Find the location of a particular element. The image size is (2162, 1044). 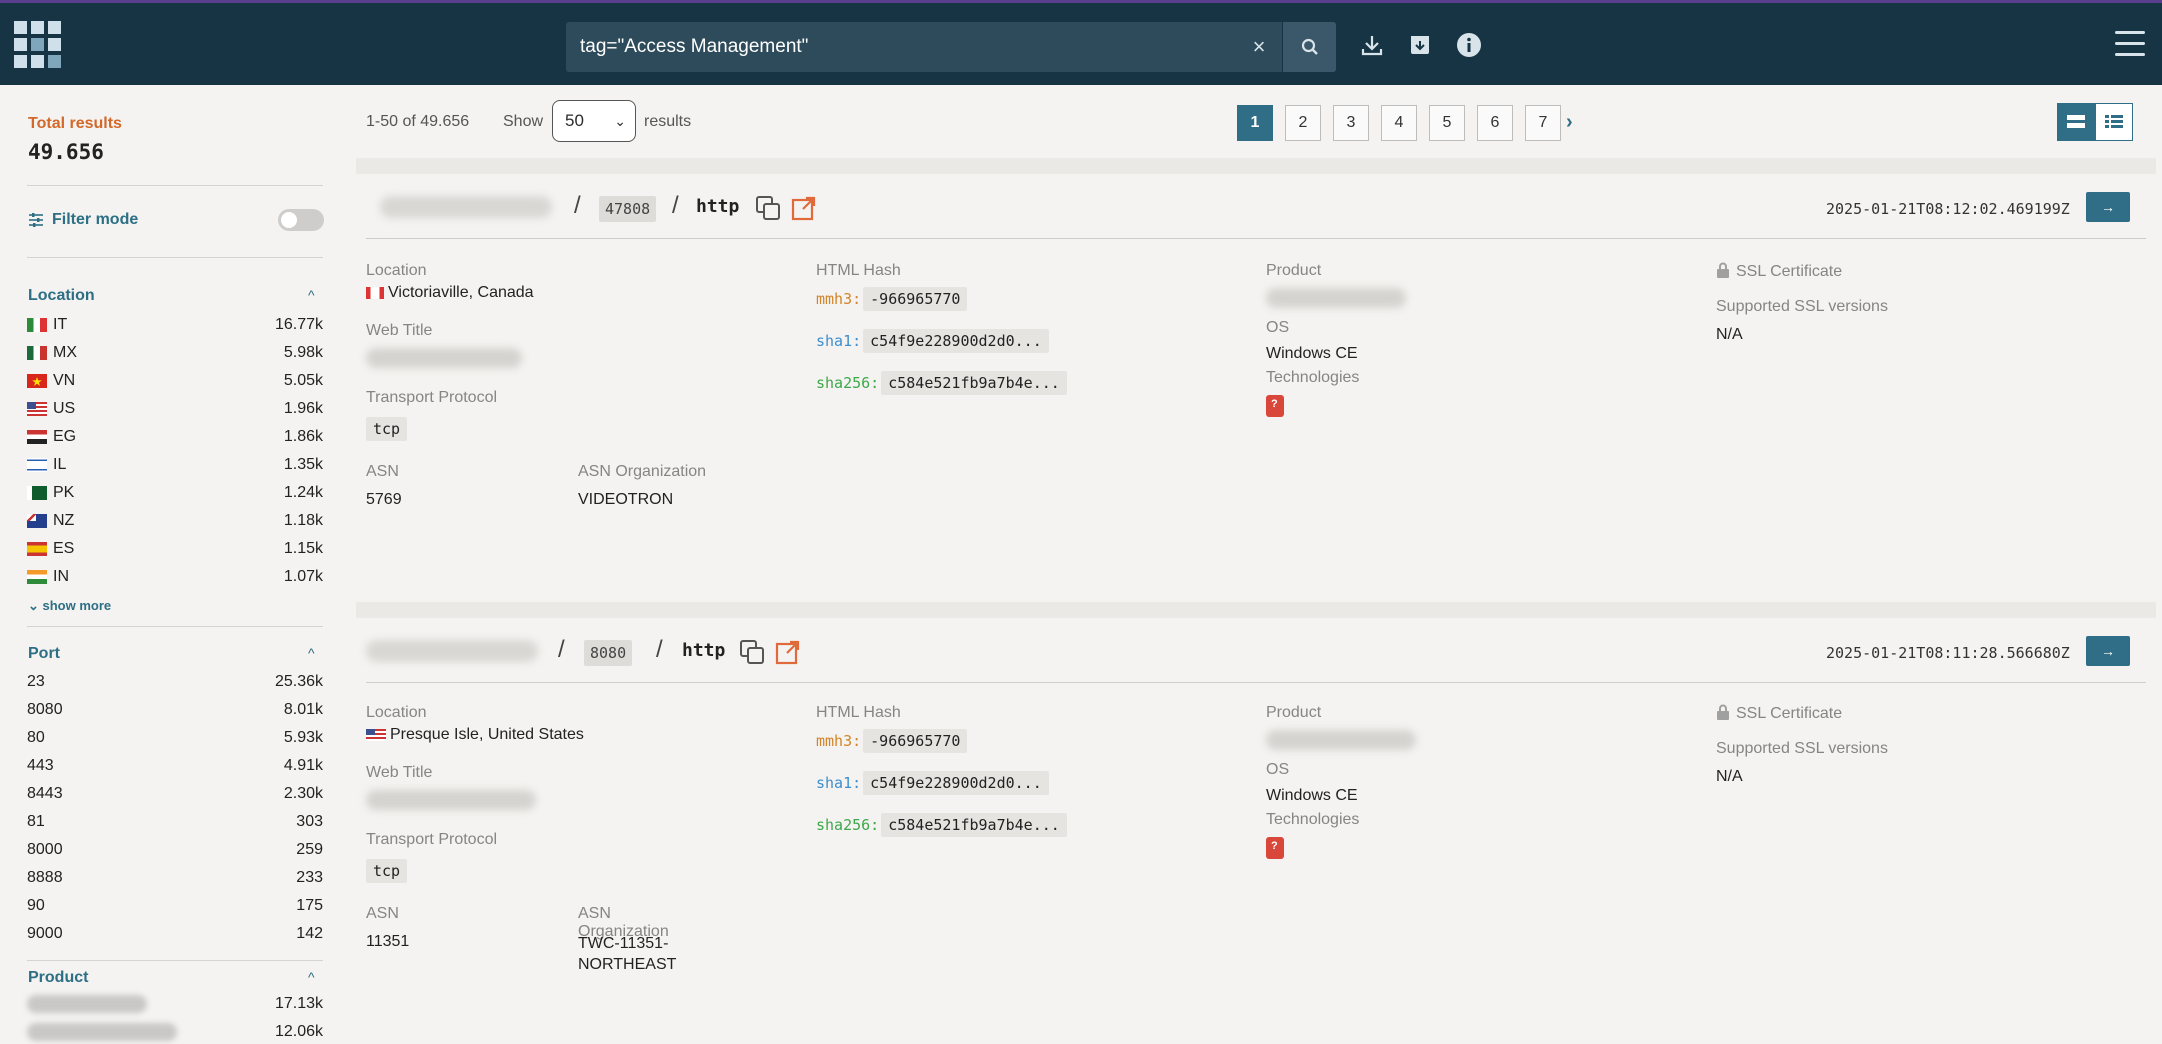

compact-view-button is located at coordinates (2114, 122).